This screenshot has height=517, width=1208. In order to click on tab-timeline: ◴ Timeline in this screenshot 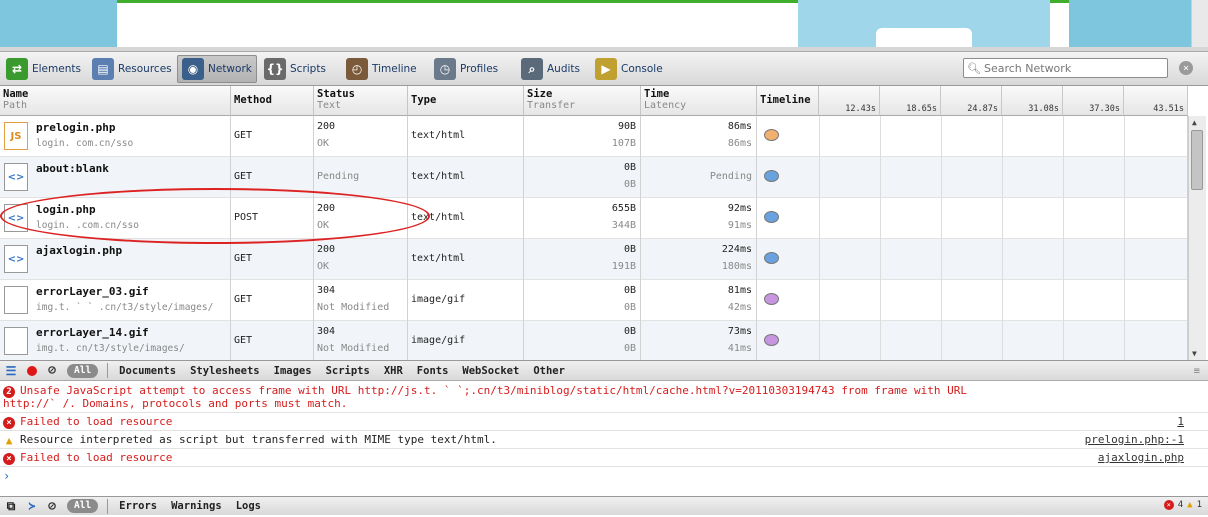, I will do `click(381, 69)`.